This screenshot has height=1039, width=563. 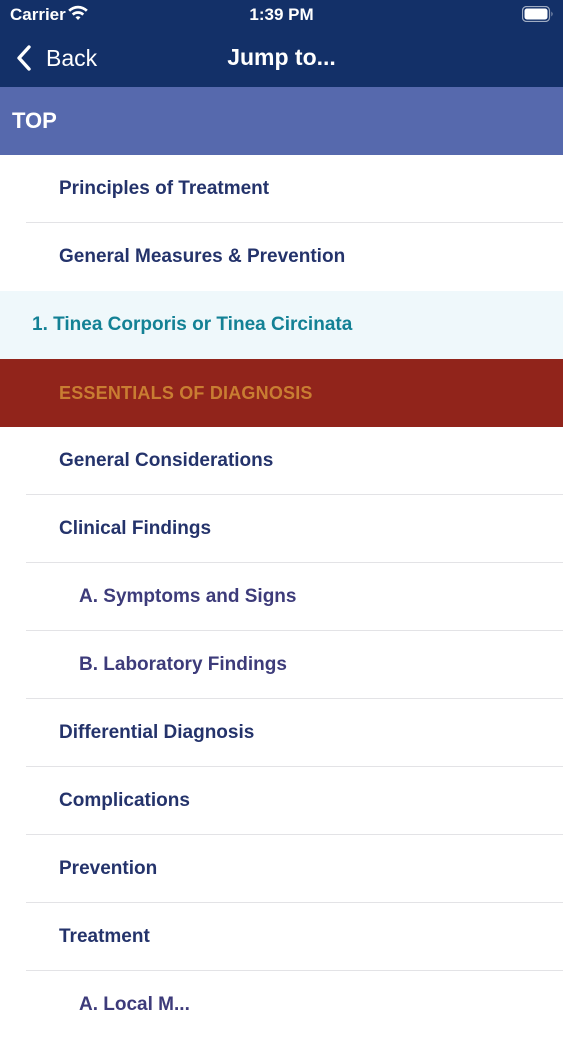 I want to click on list-item: Prevention, so click(x=281, y=869).